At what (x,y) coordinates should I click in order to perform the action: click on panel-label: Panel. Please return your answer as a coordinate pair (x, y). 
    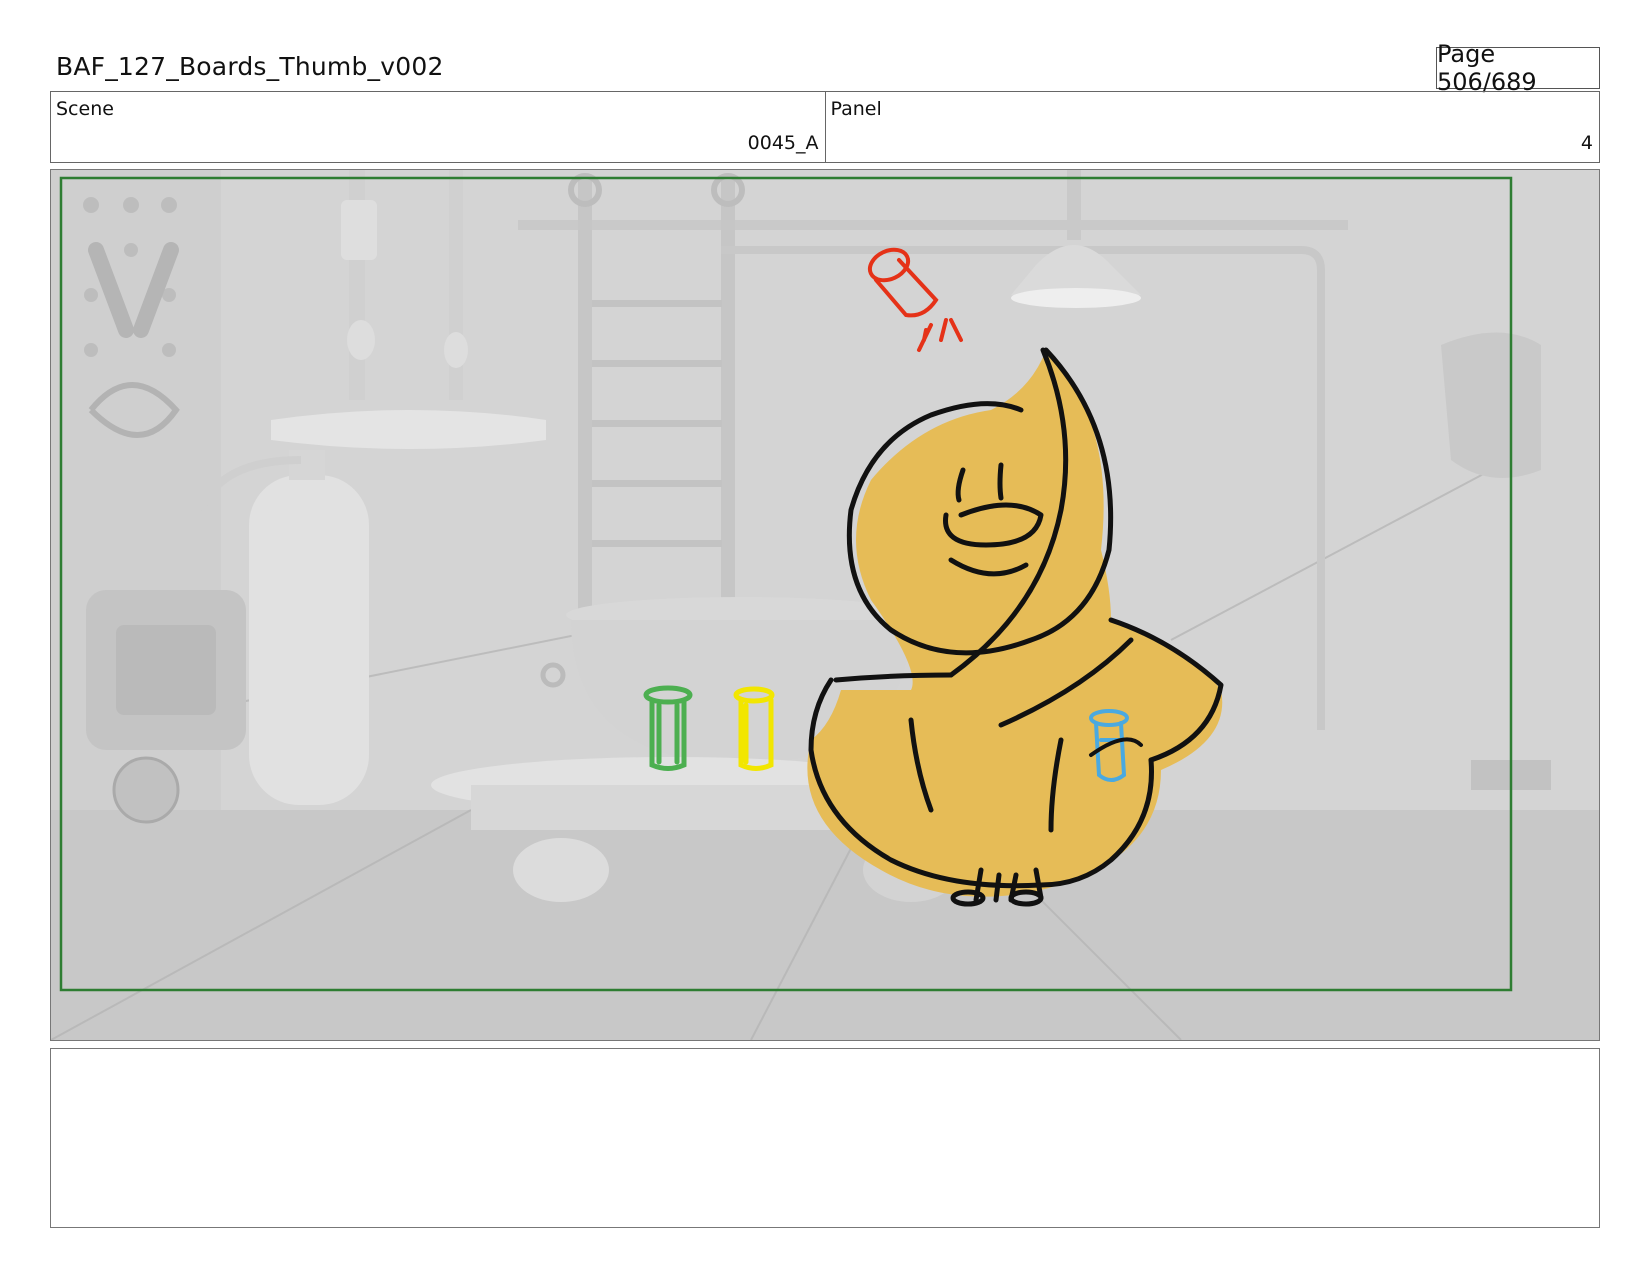
    Looking at the image, I should click on (856, 109).